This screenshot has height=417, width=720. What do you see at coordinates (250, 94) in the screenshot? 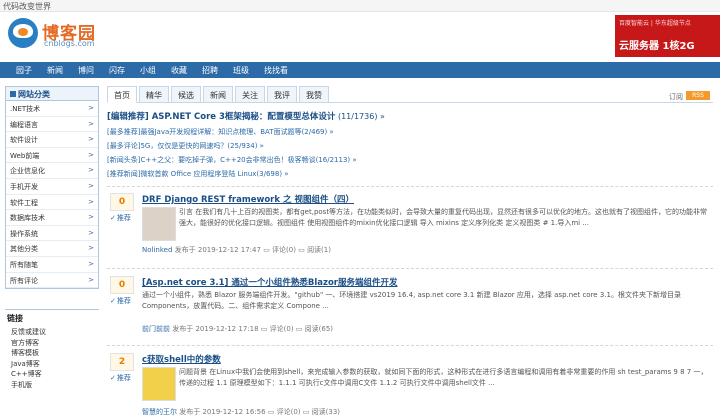
I see `tab-following: 关注` at bounding box center [250, 94].